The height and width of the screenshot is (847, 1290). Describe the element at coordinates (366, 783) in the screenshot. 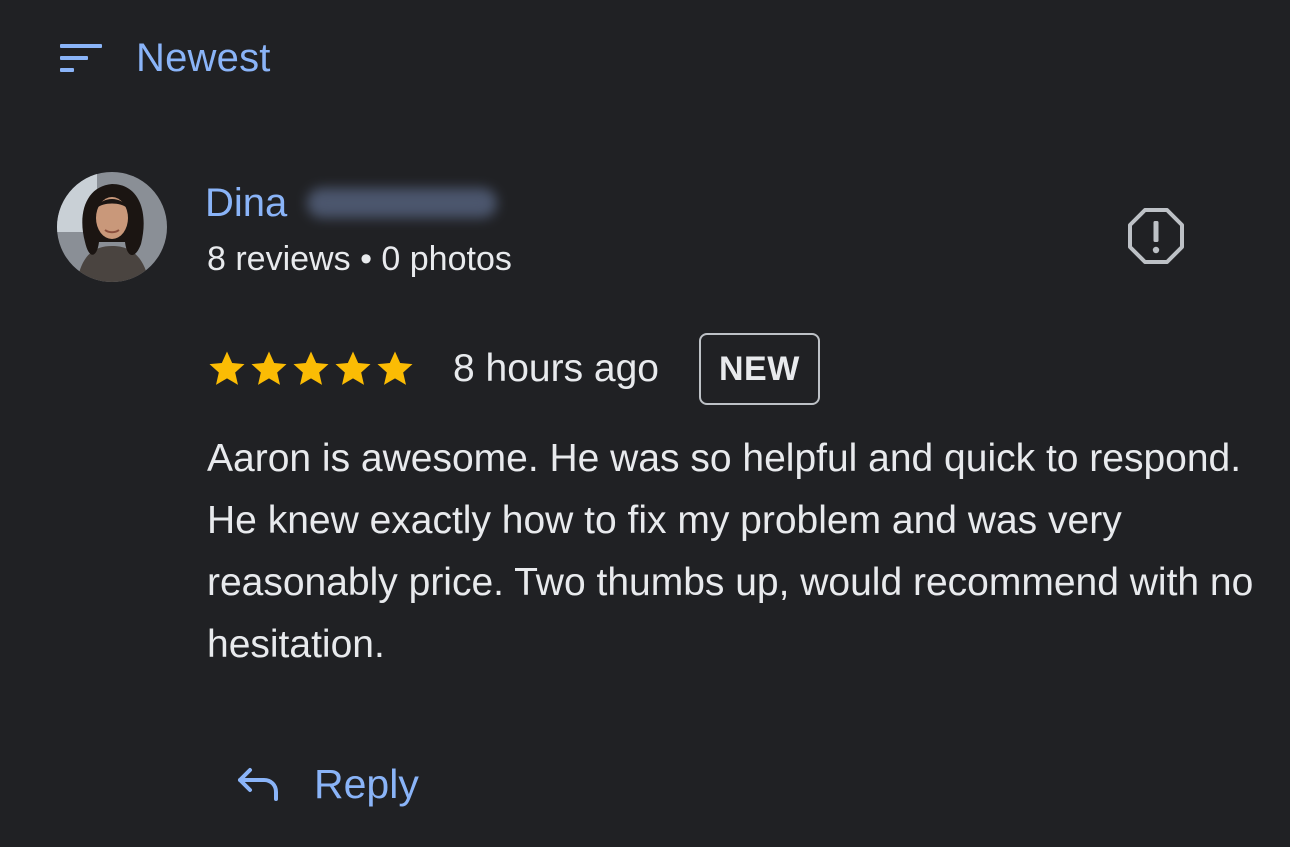

I see `reply-label: Reply` at that location.